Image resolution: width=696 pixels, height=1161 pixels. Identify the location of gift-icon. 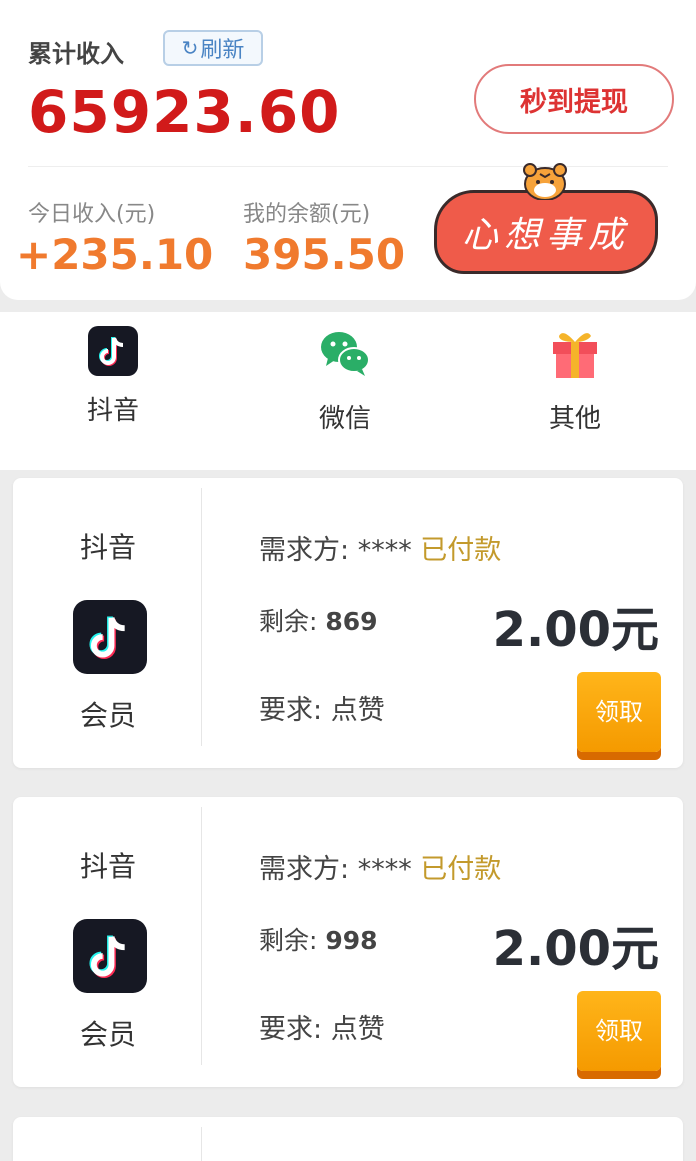
(575, 355).